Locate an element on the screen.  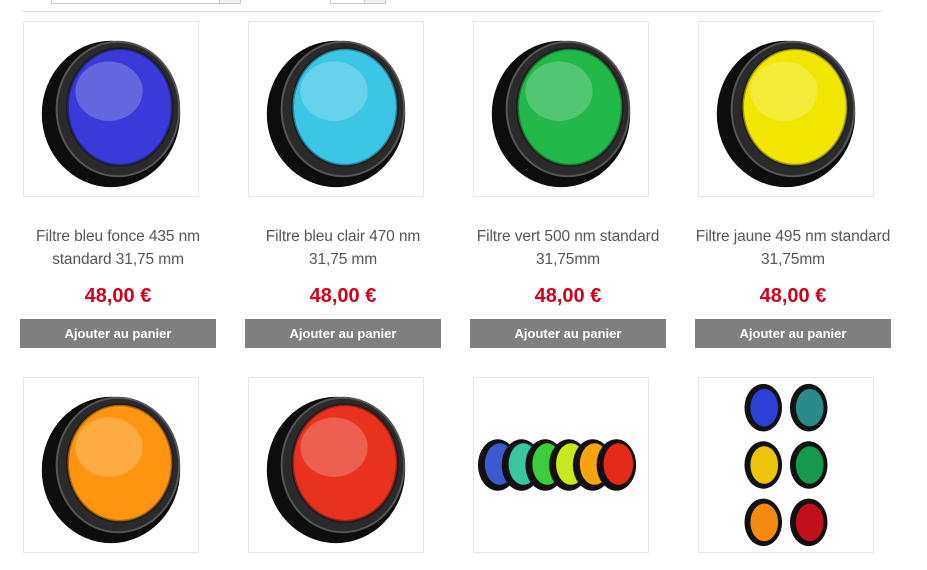
divider is located at coordinates (452, 11).